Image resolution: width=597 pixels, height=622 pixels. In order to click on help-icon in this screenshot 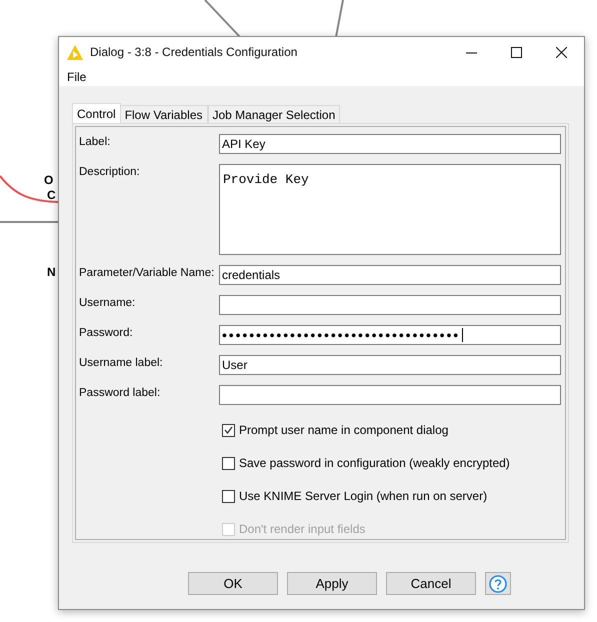, I will do `click(498, 583)`.